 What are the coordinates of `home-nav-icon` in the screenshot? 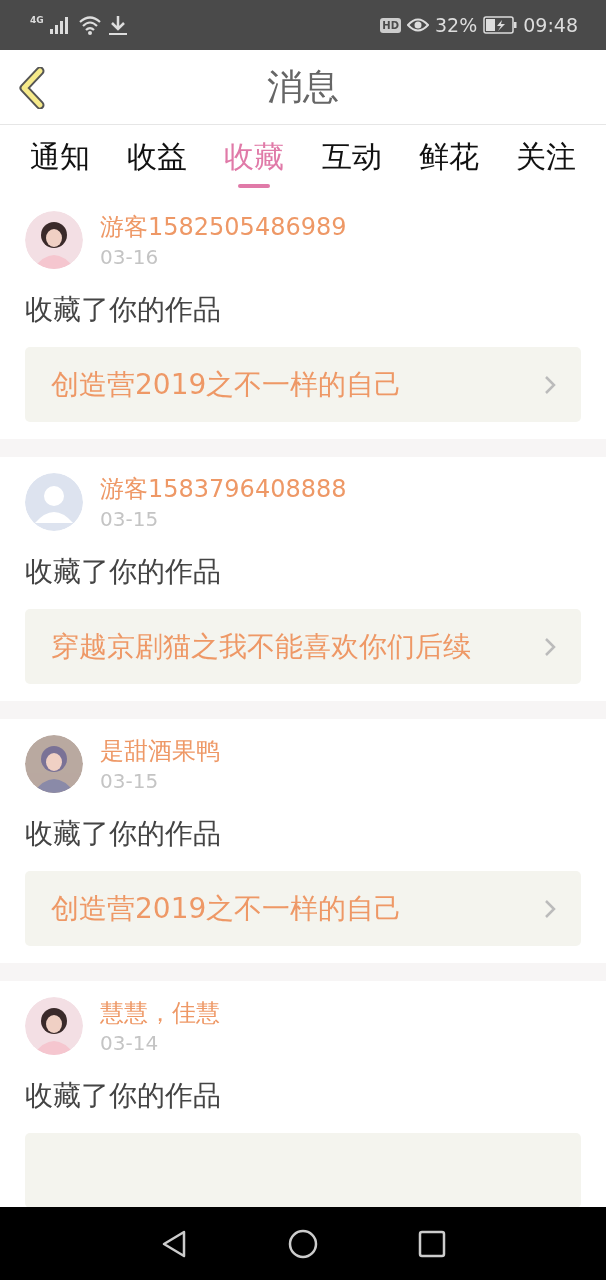 It's located at (303, 1243).